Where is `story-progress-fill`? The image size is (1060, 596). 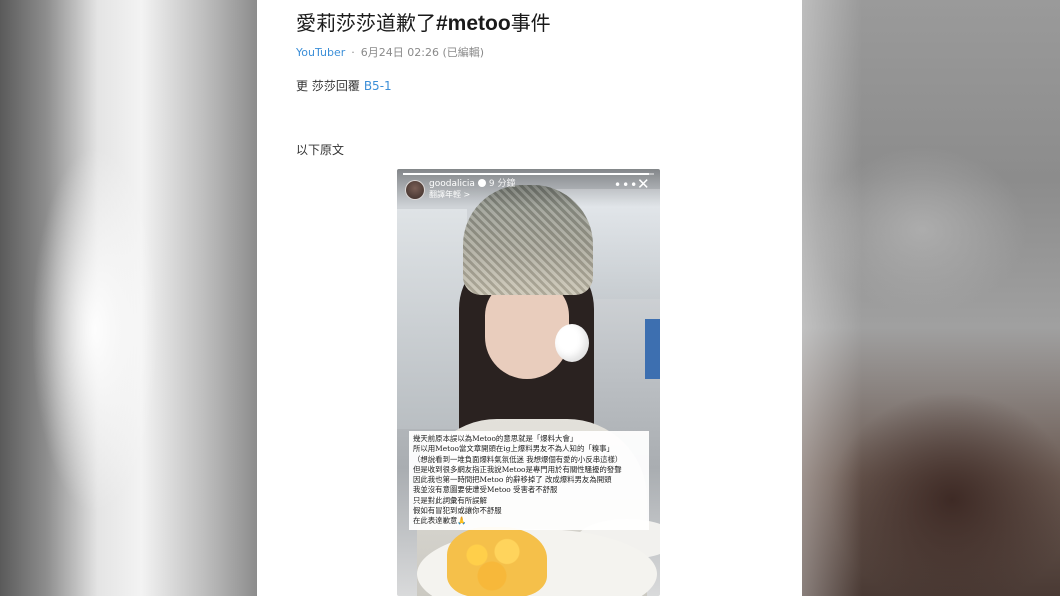
story-progress-fill is located at coordinates (526, 174).